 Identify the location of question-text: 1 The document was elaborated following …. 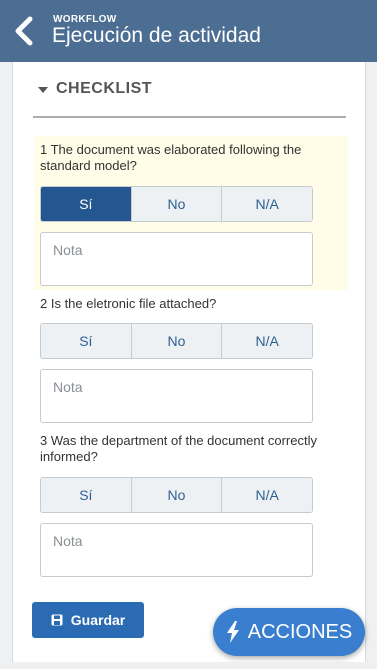
(171, 157).